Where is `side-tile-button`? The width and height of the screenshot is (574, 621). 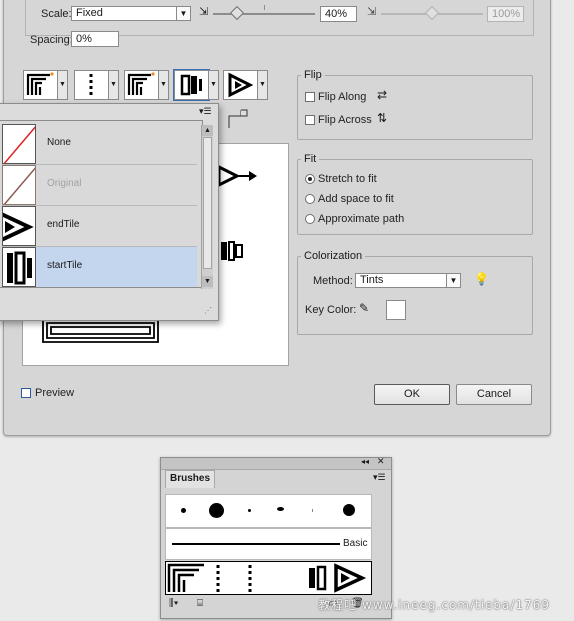 side-tile-button is located at coordinates (40, 85).